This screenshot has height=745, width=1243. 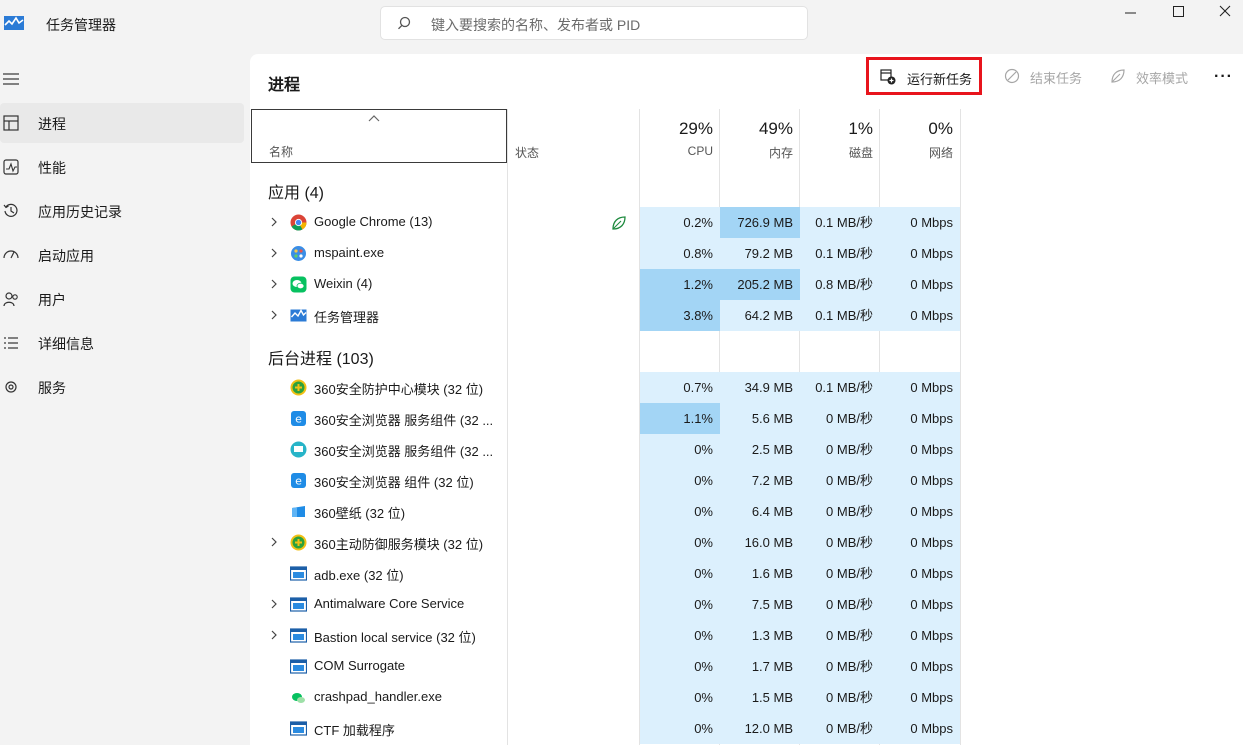 What do you see at coordinates (11, 343) in the screenshot?
I see `details-icon` at bounding box center [11, 343].